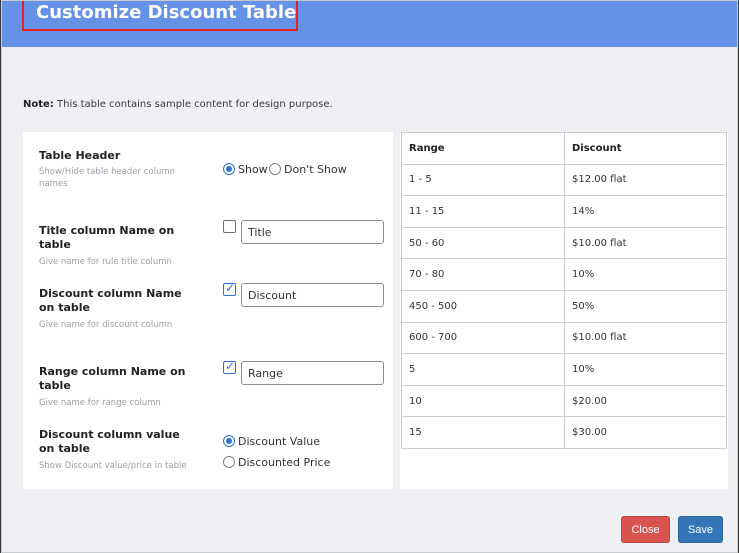 The image size is (739, 553). Describe the element at coordinates (110, 300) in the screenshot. I see `setting-label: Discount column Name on table` at that location.